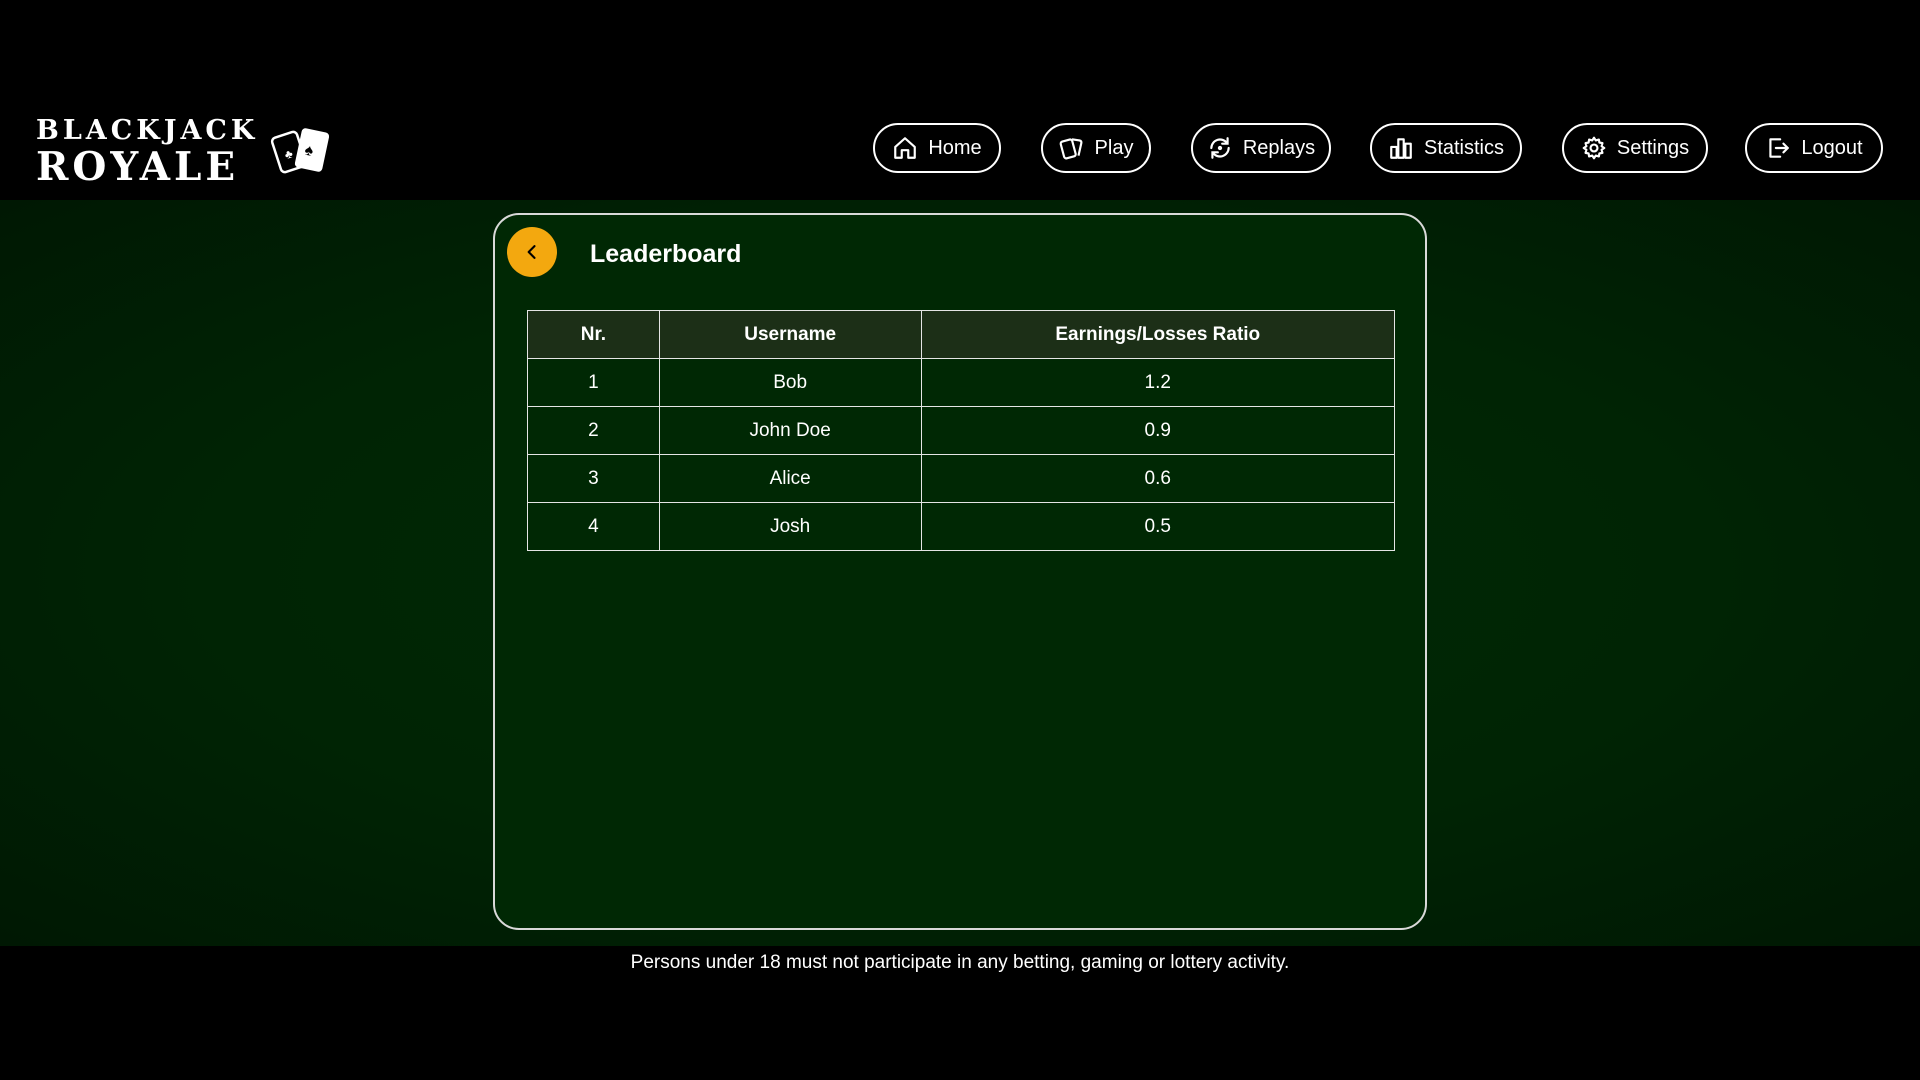  What do you see at coordinates (1158, 430) in the screenshot?
I see `ratio-cell: 0.9` at bounding box center [1158, 430].